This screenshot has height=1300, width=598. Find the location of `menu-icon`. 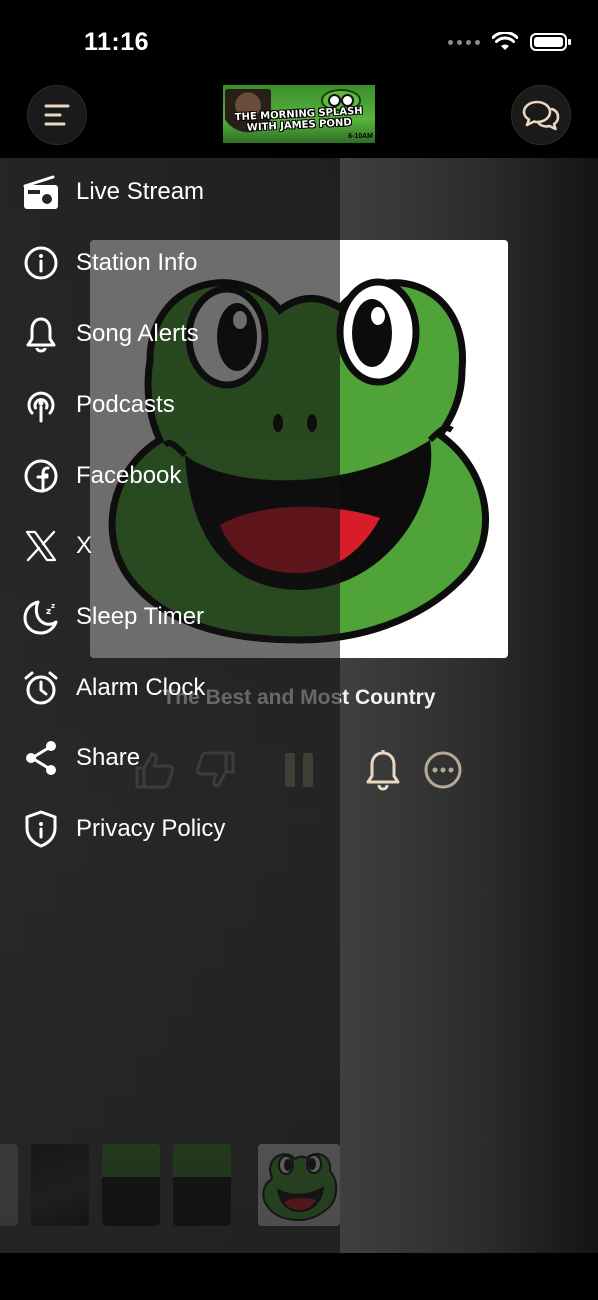

menu-icon is located at coordinates (57, 115).